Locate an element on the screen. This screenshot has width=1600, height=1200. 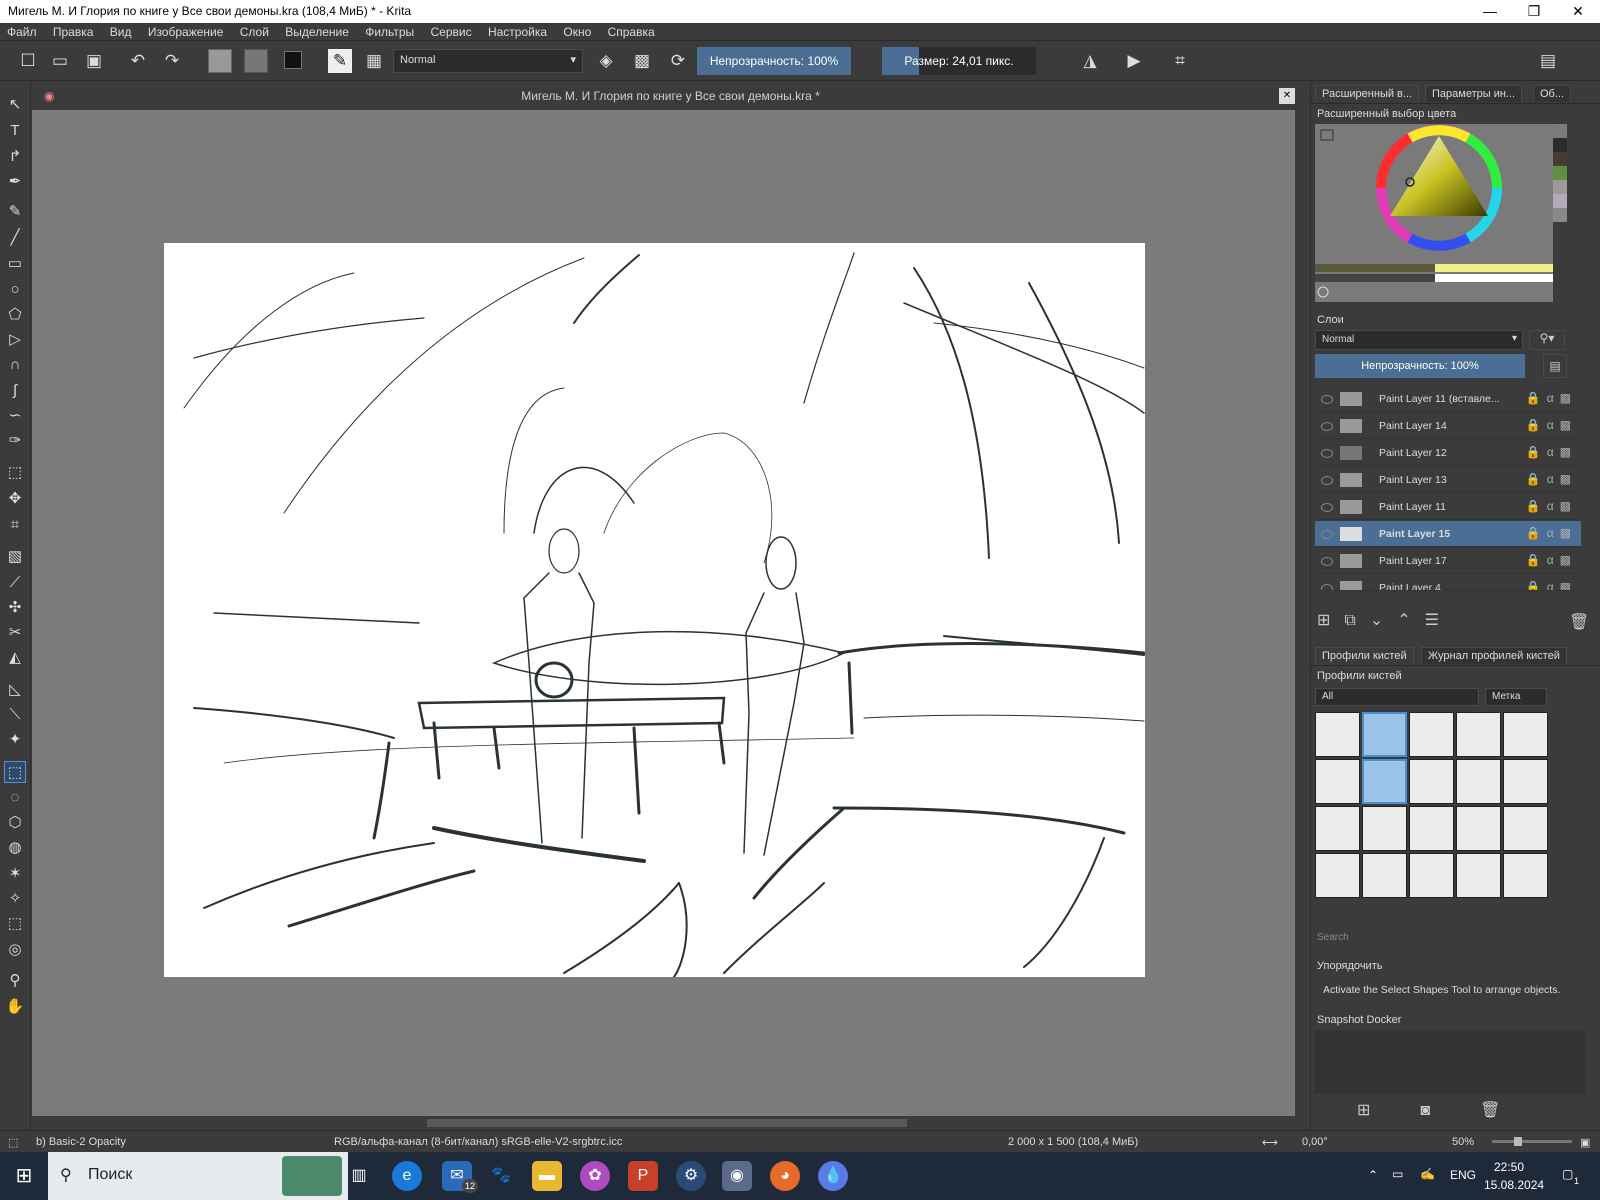
clock-time: 22:50 is located at coordinates (1509, 1167).